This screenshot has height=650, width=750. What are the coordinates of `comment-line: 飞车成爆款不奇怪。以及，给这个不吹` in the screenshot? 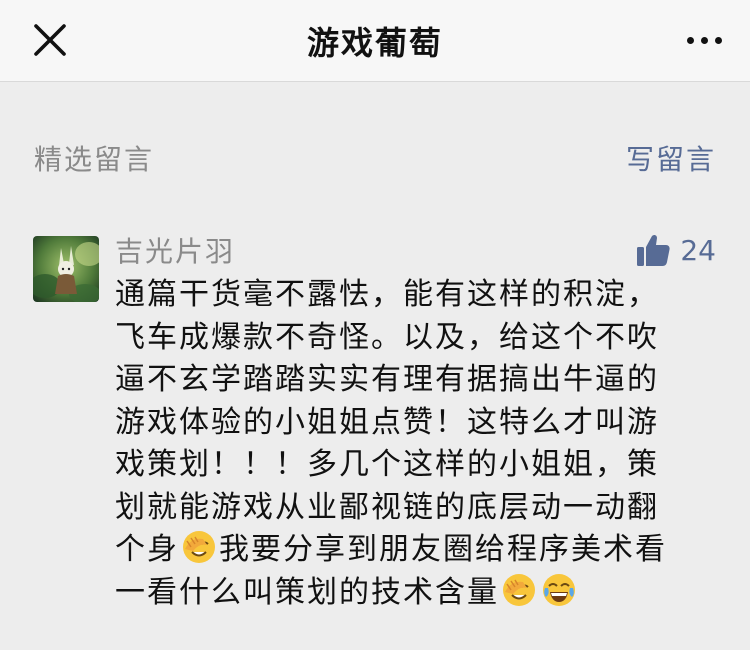 It's located at (387, 337).